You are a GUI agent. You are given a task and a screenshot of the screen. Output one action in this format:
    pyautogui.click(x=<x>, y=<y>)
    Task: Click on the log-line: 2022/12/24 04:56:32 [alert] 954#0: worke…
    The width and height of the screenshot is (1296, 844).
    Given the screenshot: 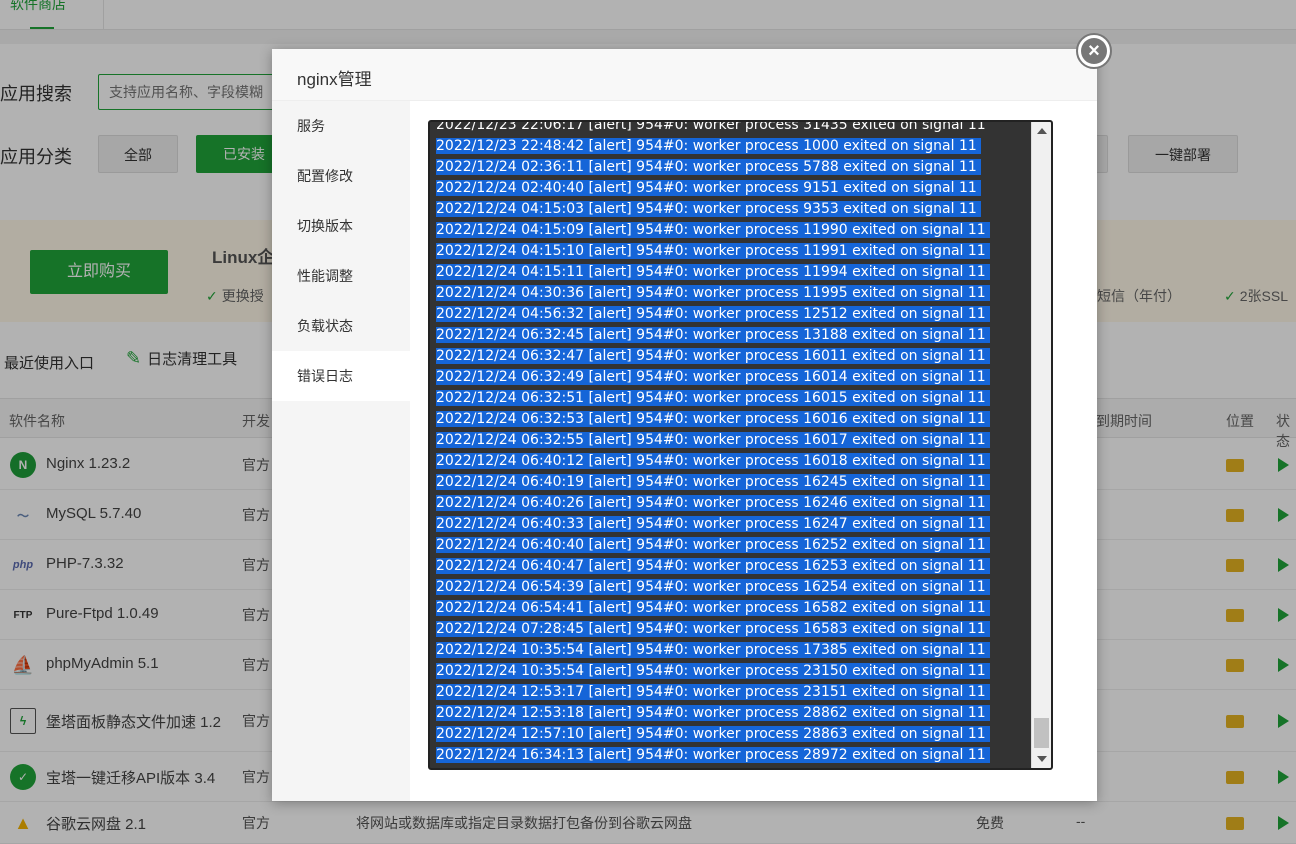 What is the action you would take?
    pyautogui.click(x=731, y=314)
    